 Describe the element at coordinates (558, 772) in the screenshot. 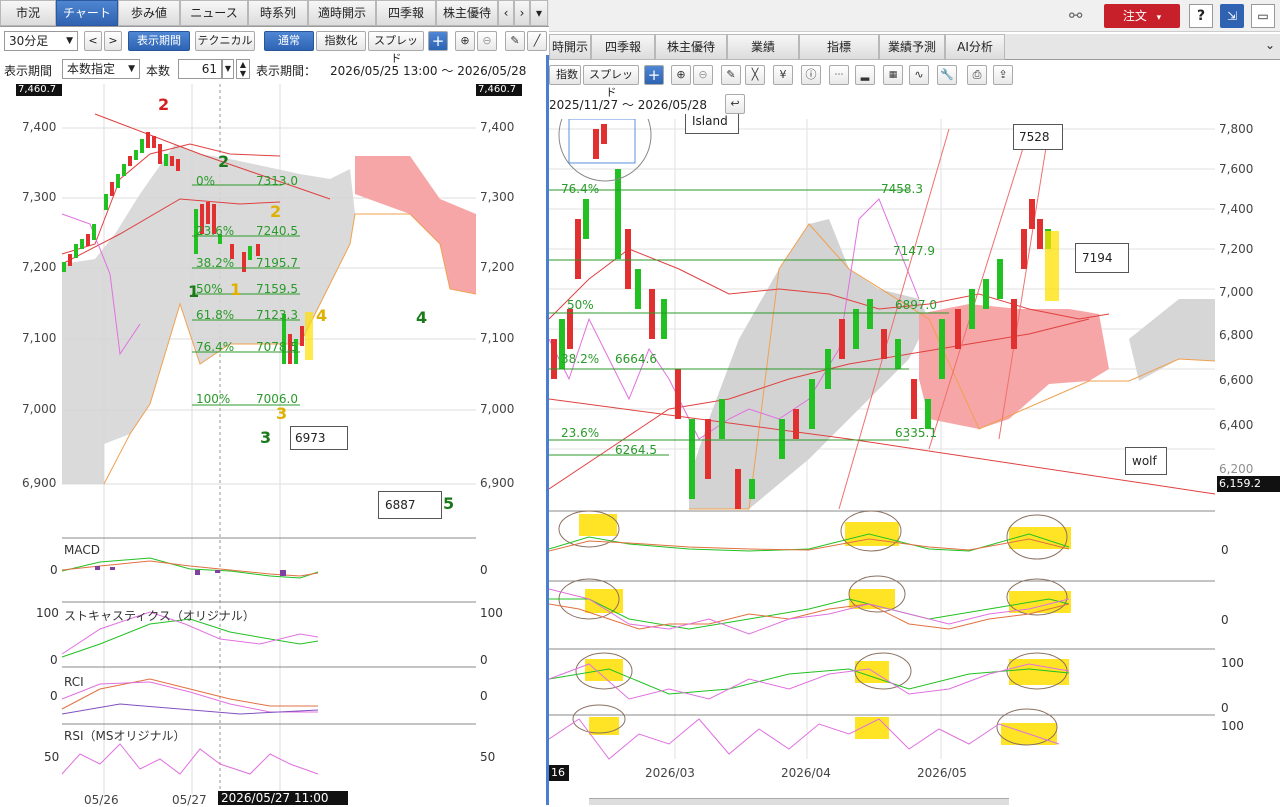

I see `right-cursor-tag: 16` at that location.